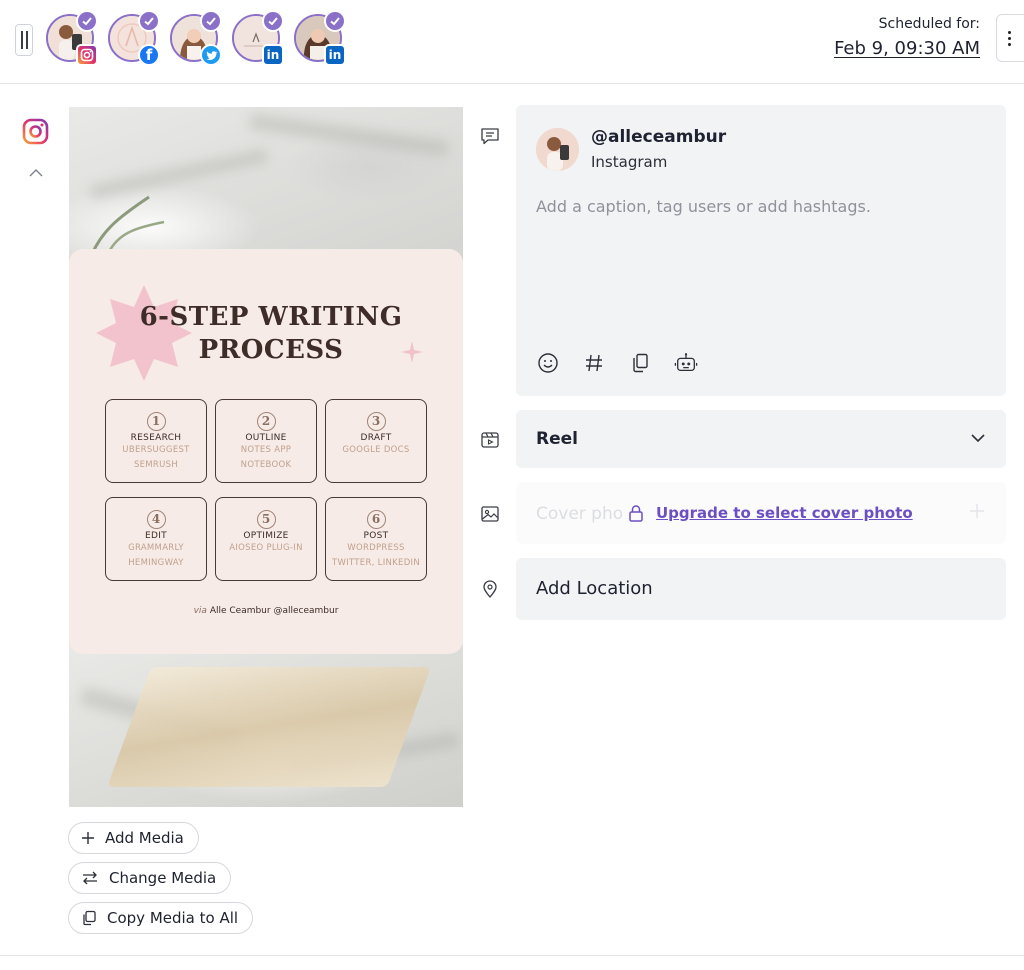 This screenshot has height=970, width=1024. I want to click on step-box: 6 POST WORDPRESS TWITTER, LINKEDIN, so click(376, 539).